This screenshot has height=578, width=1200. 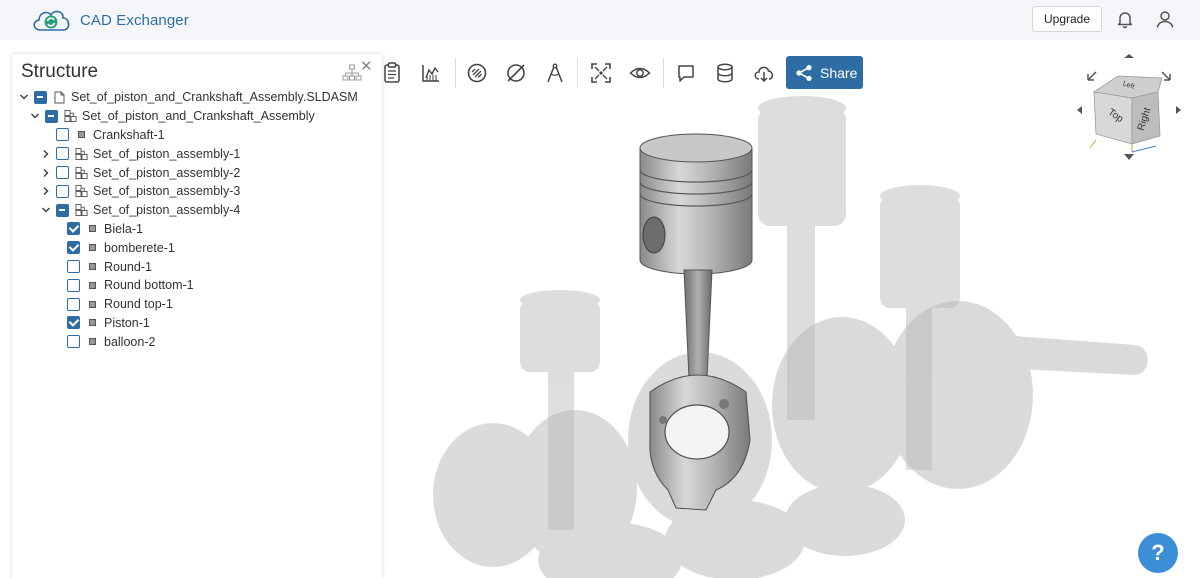 I want to click on tree-row: Set_of_piston_assembly-1, so click(x=197, y=153).